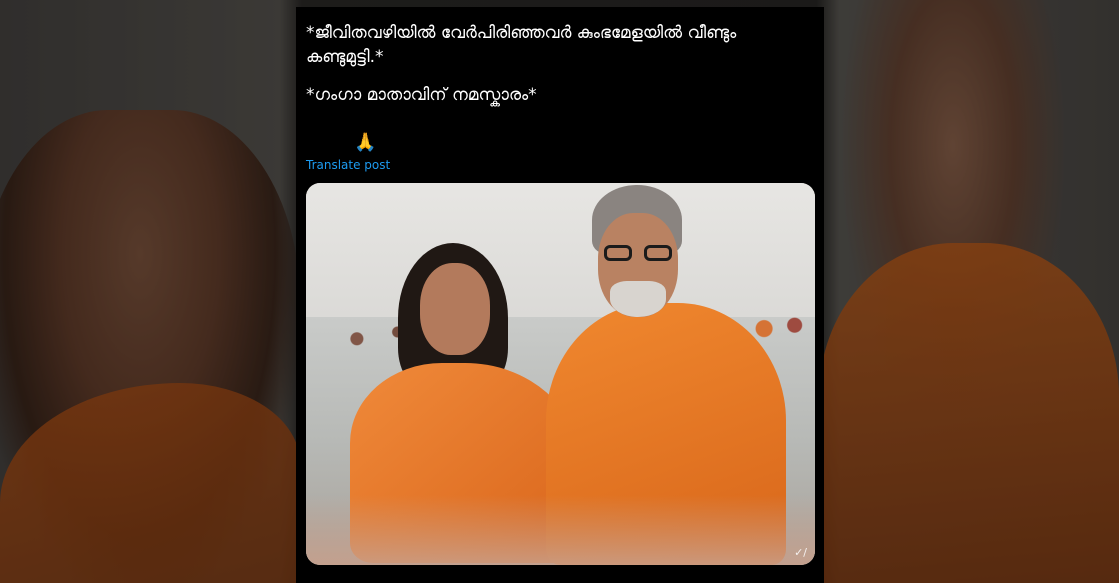 Image resolution: width=1119 pixels, height=583 pixels. What do you see at coordinates (638, 299) in the screenshot?
I see `man-beard` at bounding box center [638, 299].